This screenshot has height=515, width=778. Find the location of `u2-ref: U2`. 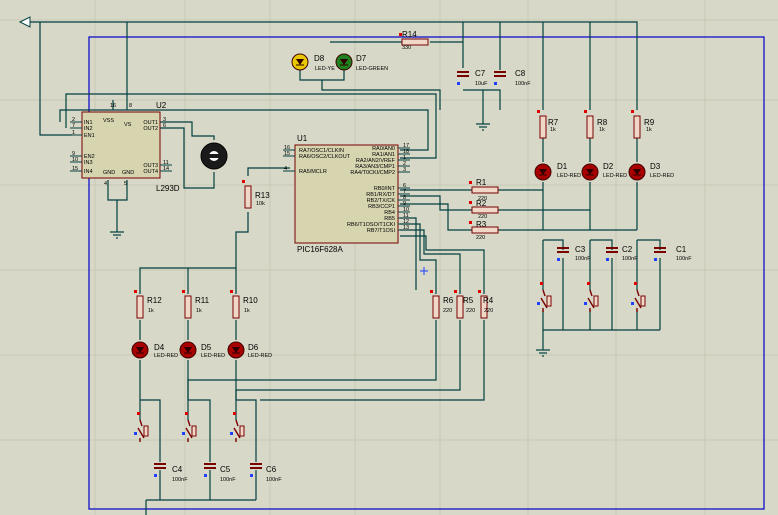

u2-ref: U2 is located at coordinates (161, 105).